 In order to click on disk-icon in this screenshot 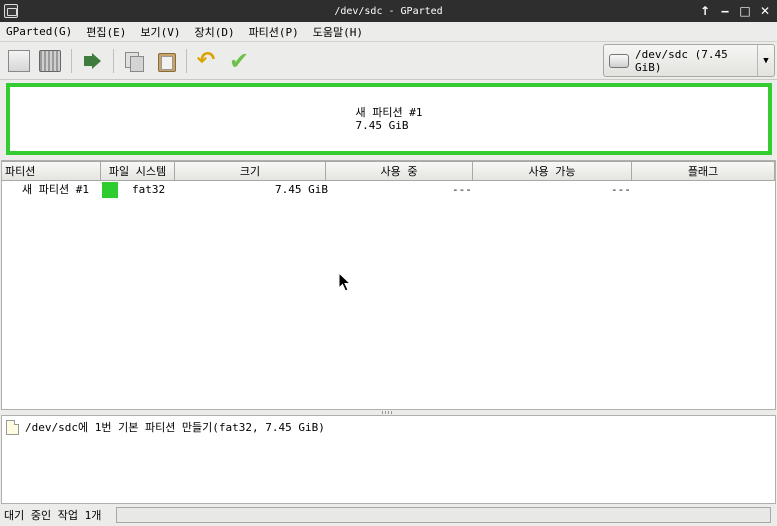, I will do `click(619, 60)`.